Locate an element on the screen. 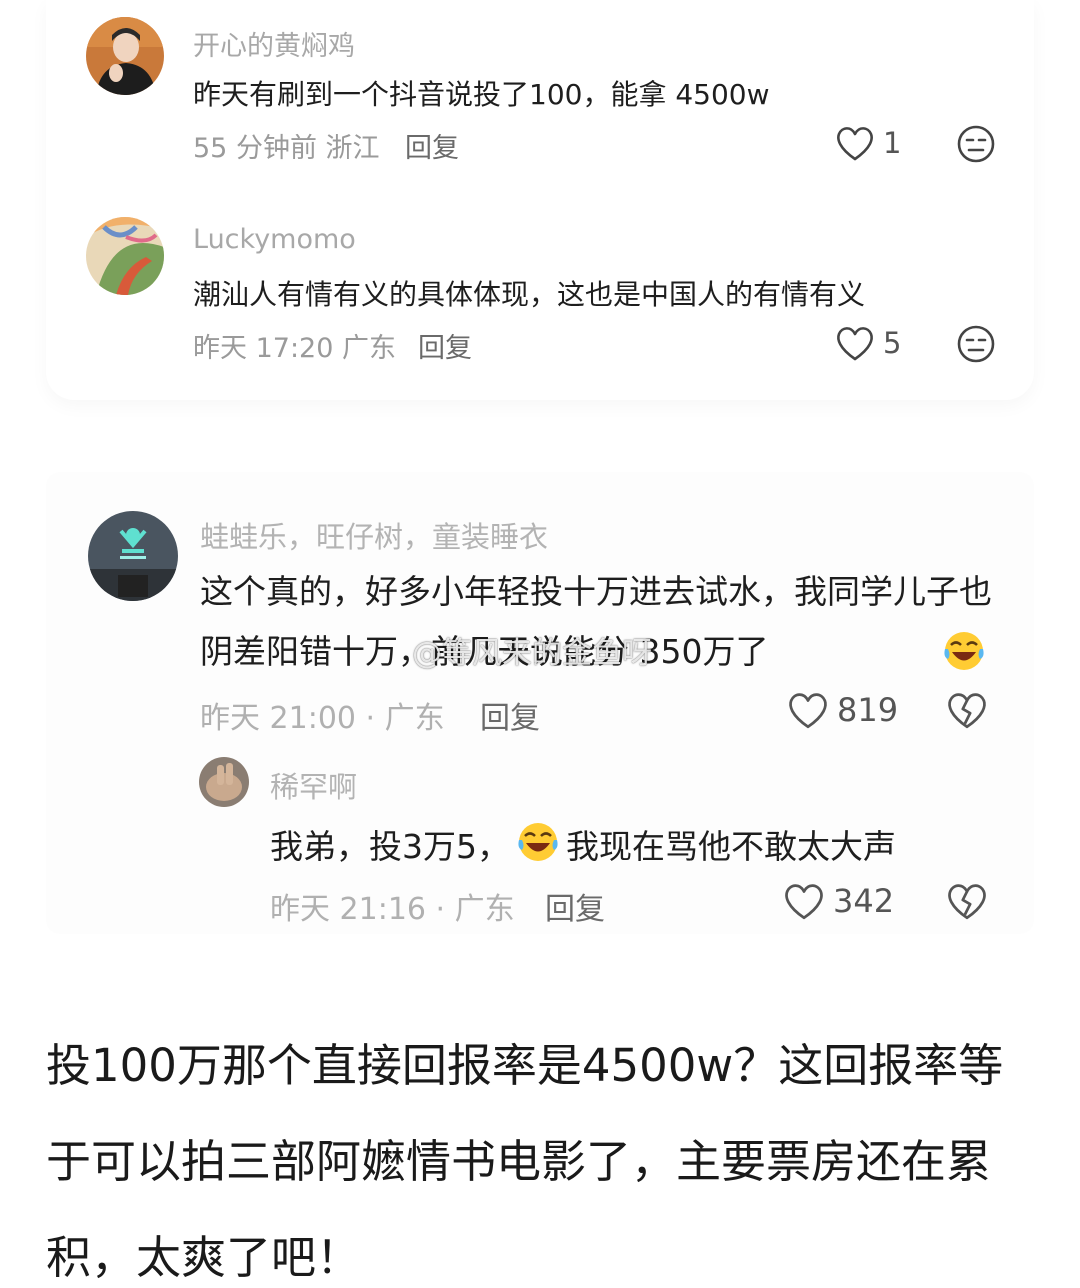 The height and width of the screenshot is (1288, 1080). store-logo-avatar-icon is located at coordinates (133, 556).